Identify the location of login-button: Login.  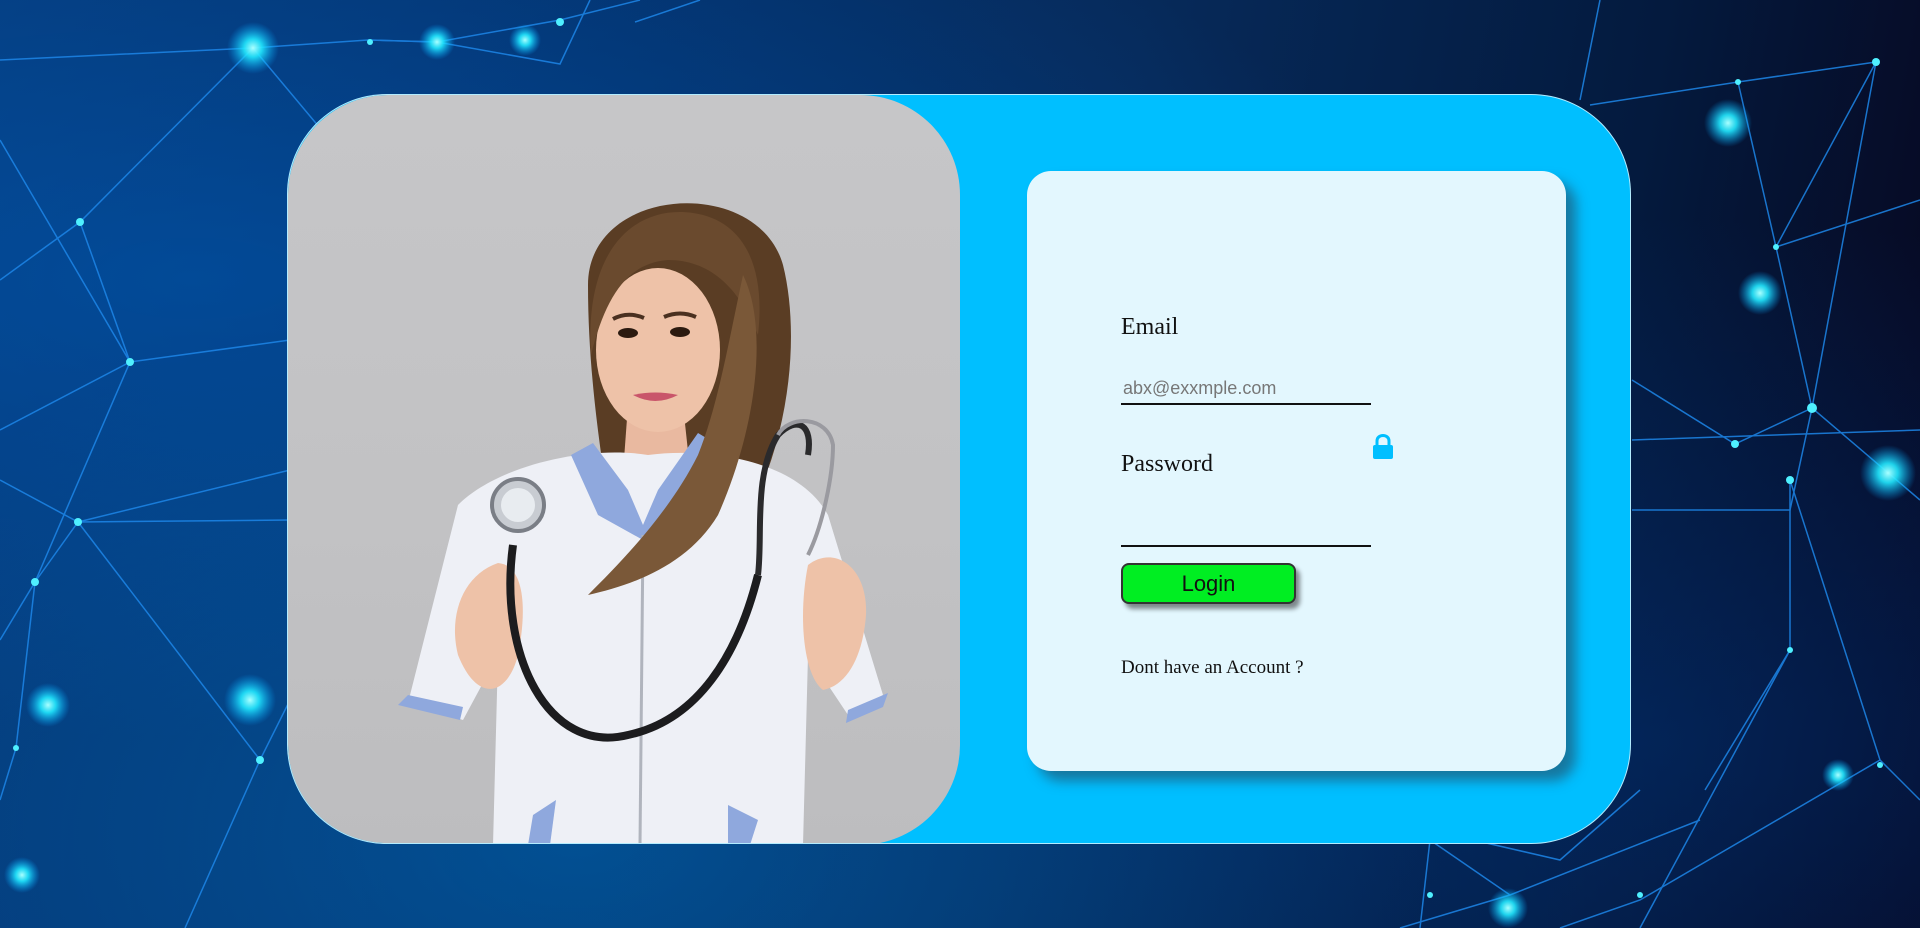
(1208, 583).